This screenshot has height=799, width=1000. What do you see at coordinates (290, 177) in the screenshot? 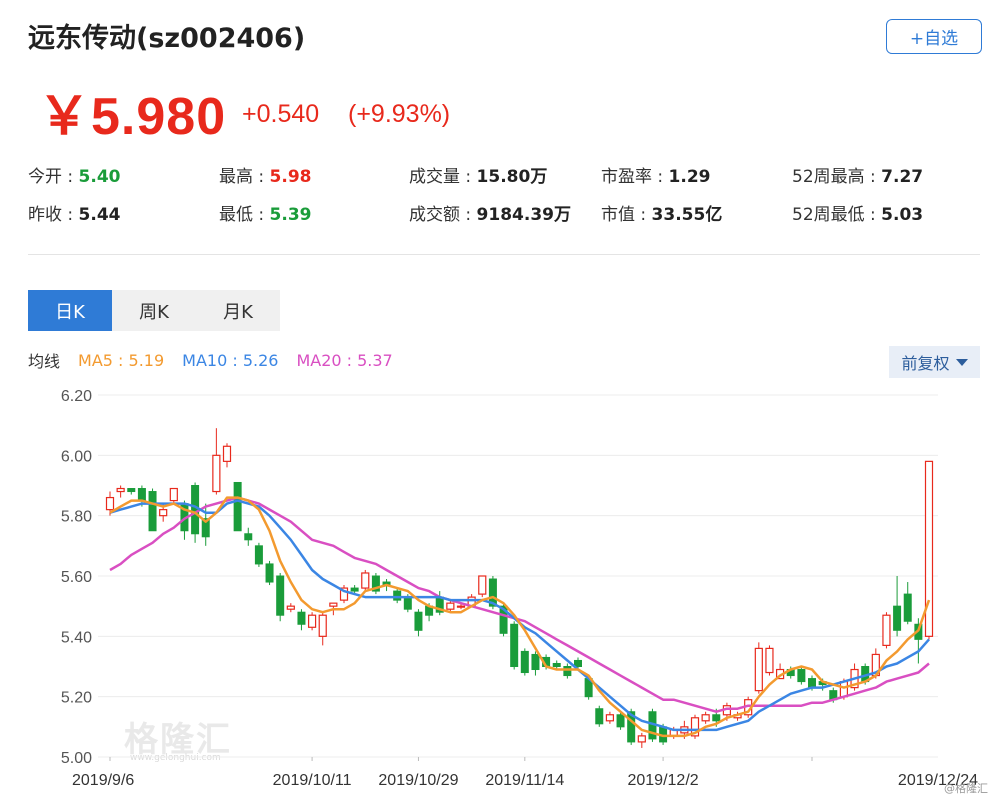
I see `stat-value: 5.98` at bounding box center [290, 177].